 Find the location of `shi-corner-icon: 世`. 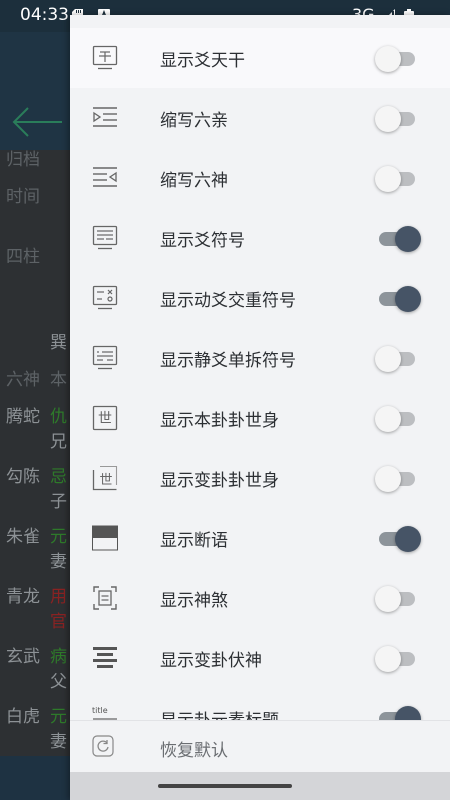

shi-corner-icon: 世 is located at coordinates (105, 478).